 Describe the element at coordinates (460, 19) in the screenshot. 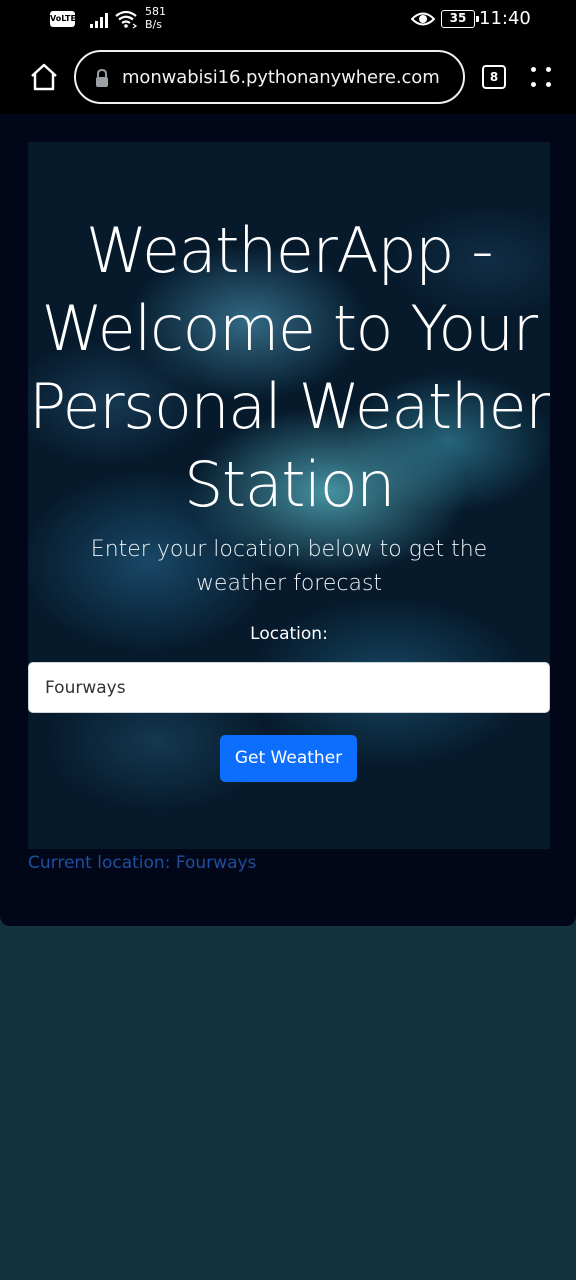

I see `battery-icon: 35` at that location.